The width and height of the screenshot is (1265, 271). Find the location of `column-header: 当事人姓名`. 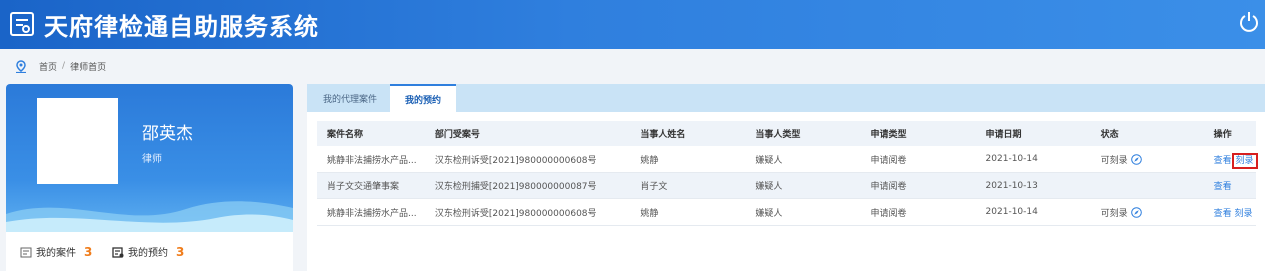

column-header: 当事人姓名 is located at coordinates (688, 133).